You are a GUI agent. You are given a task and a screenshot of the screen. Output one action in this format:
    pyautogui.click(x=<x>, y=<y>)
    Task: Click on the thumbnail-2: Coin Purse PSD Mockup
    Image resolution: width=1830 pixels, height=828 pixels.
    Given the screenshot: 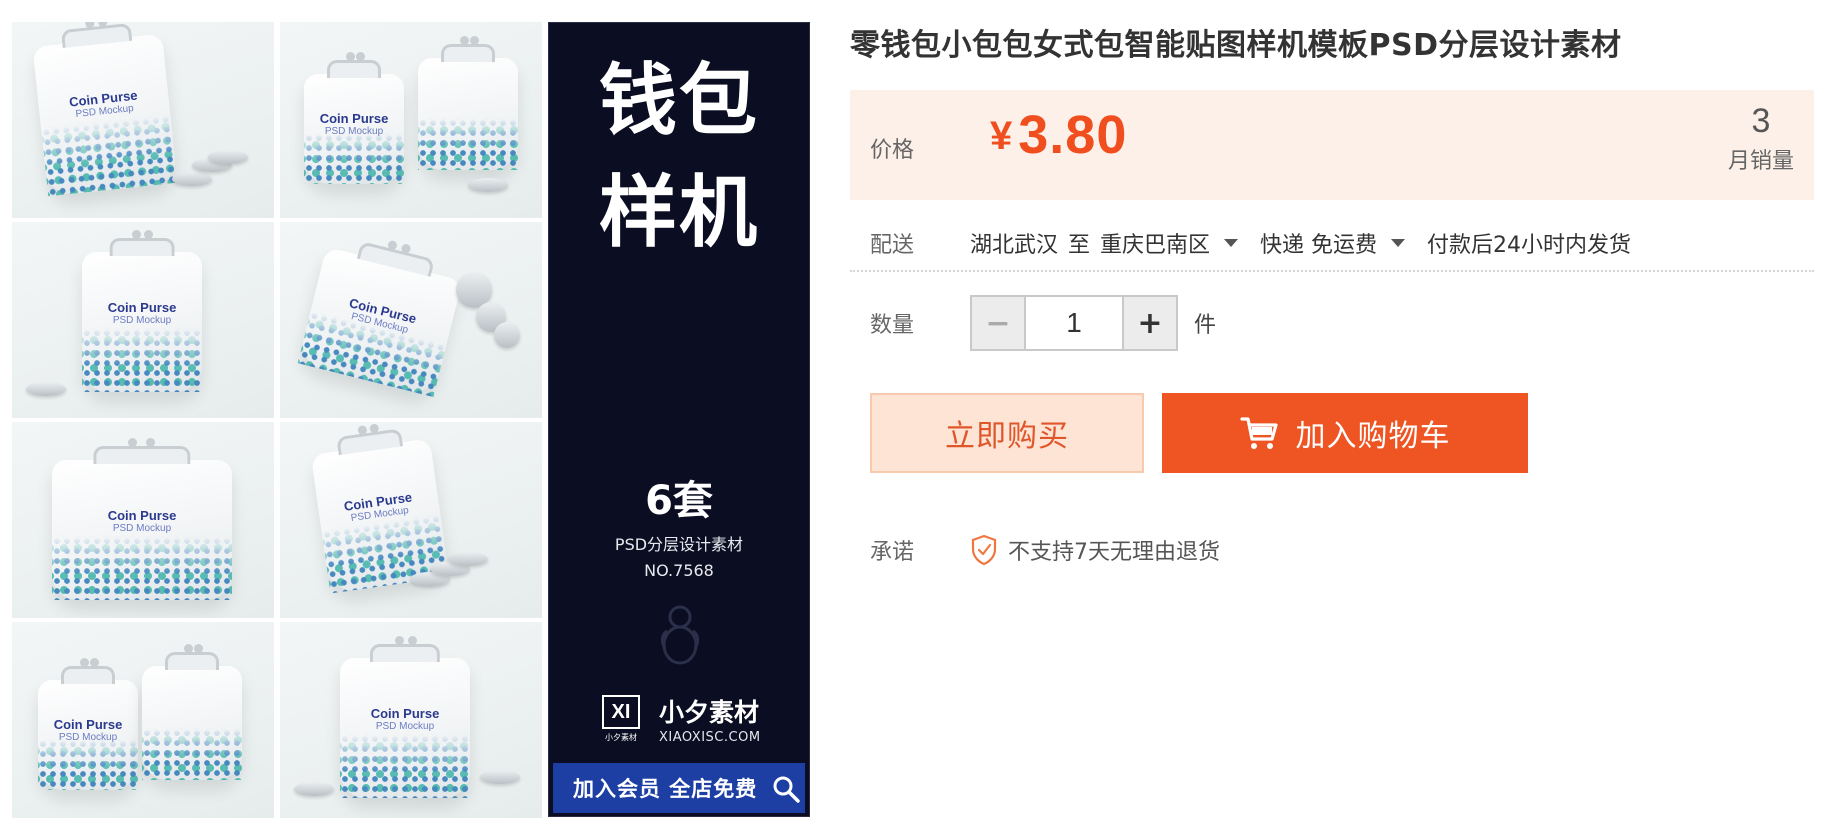 What is the action you would take?
    pyautogui.click(x=411, y=120)
    